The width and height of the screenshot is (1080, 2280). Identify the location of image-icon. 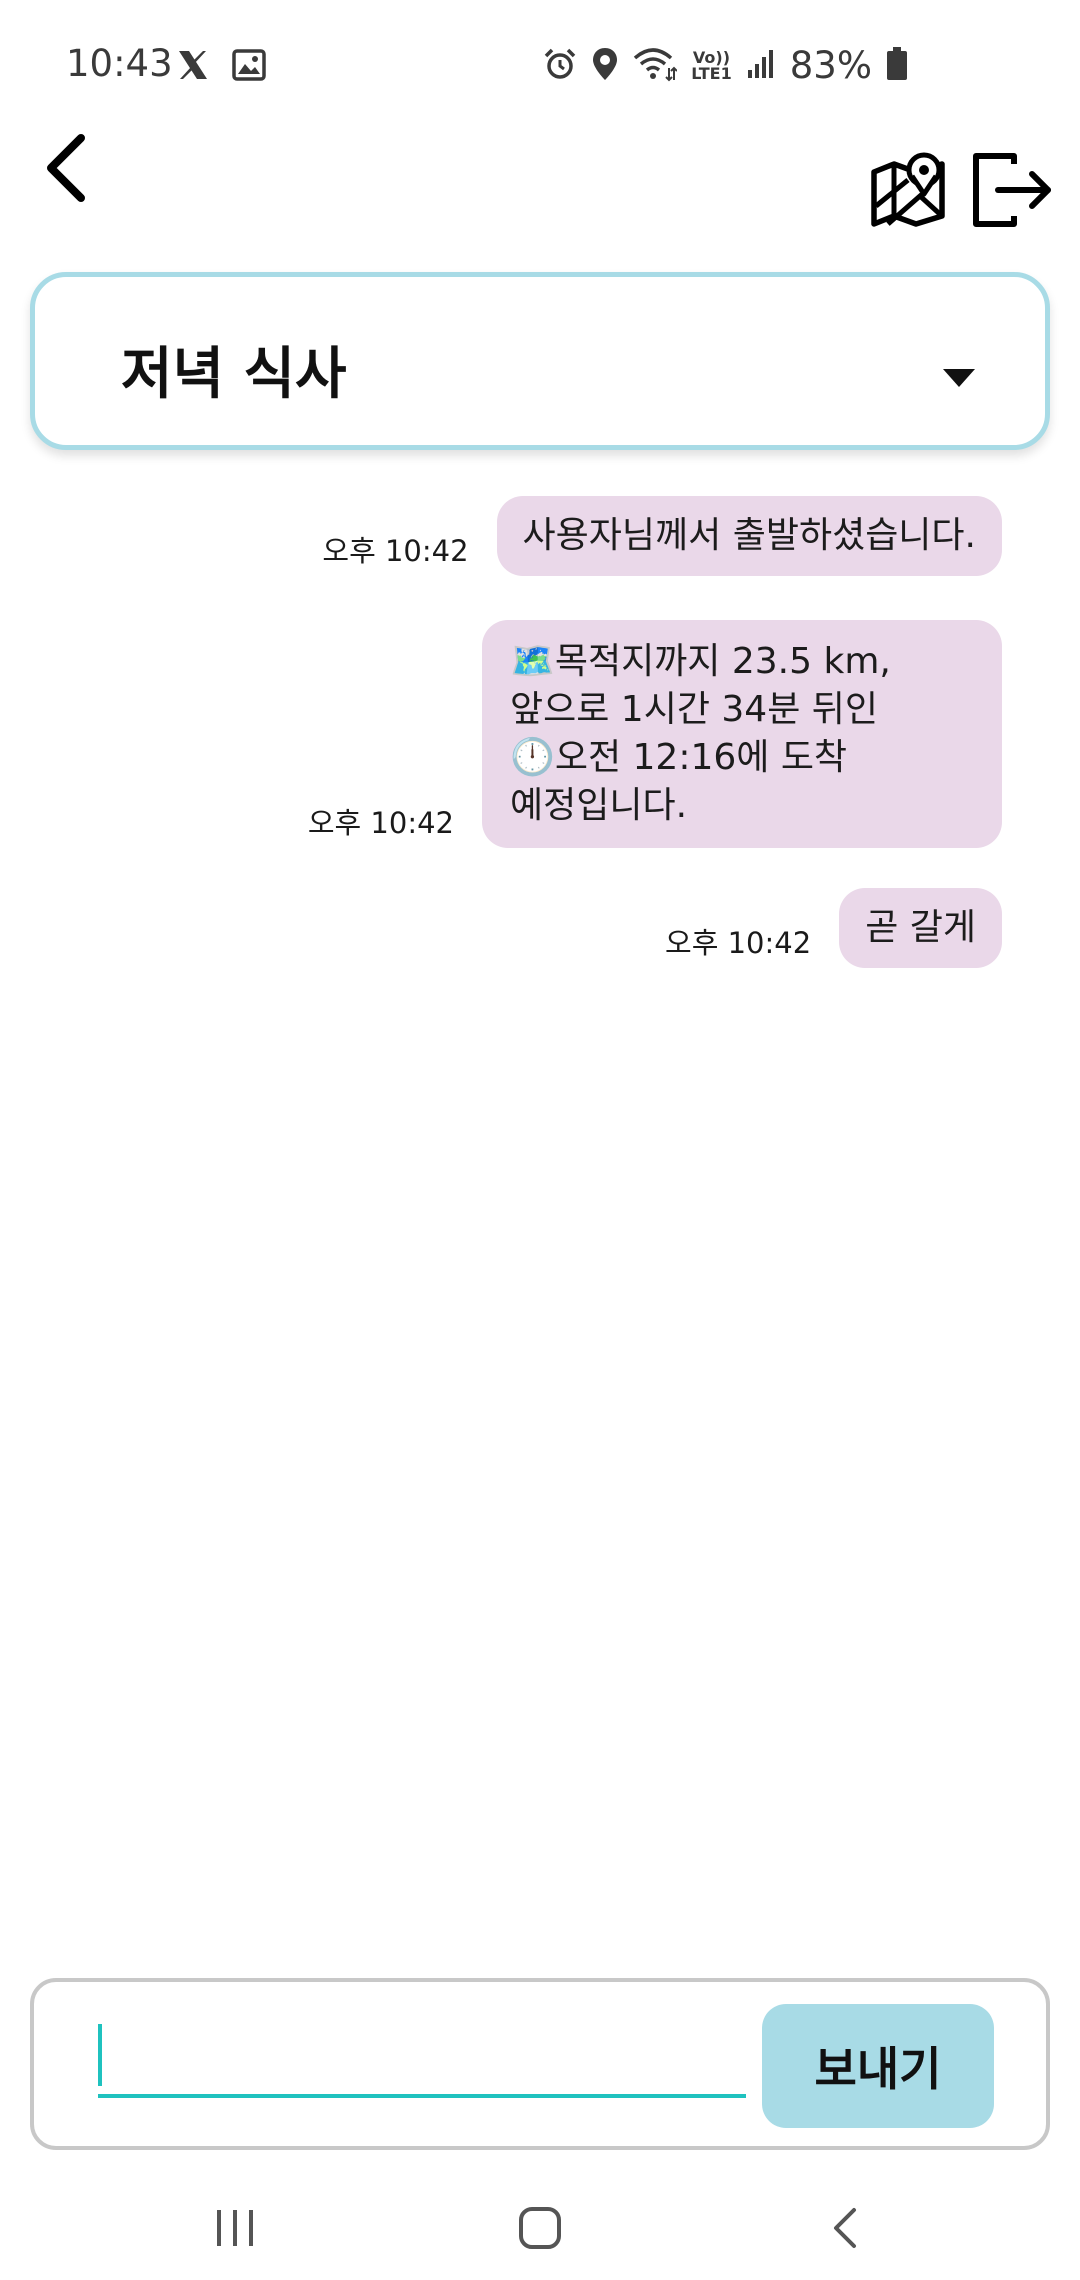
(249, 67).